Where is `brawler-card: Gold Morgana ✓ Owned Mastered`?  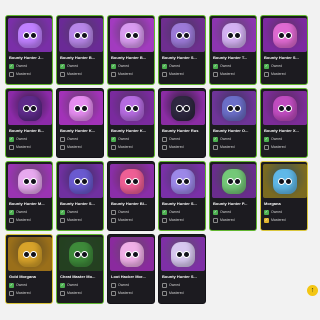 brawler-card: Gold Morgana ✓ Owned Mastered is located at coordinates (29, 269).